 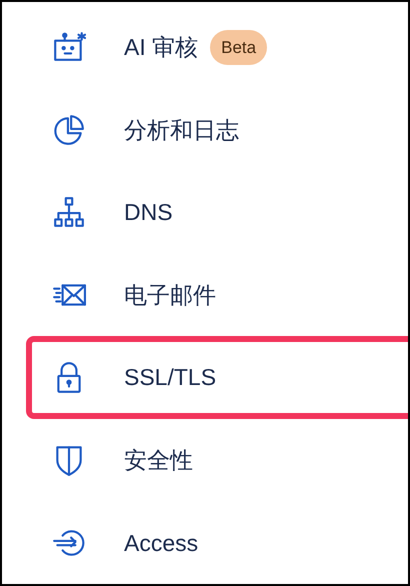 I want to click on nav-label: DNS, so click(x=148, y=213).